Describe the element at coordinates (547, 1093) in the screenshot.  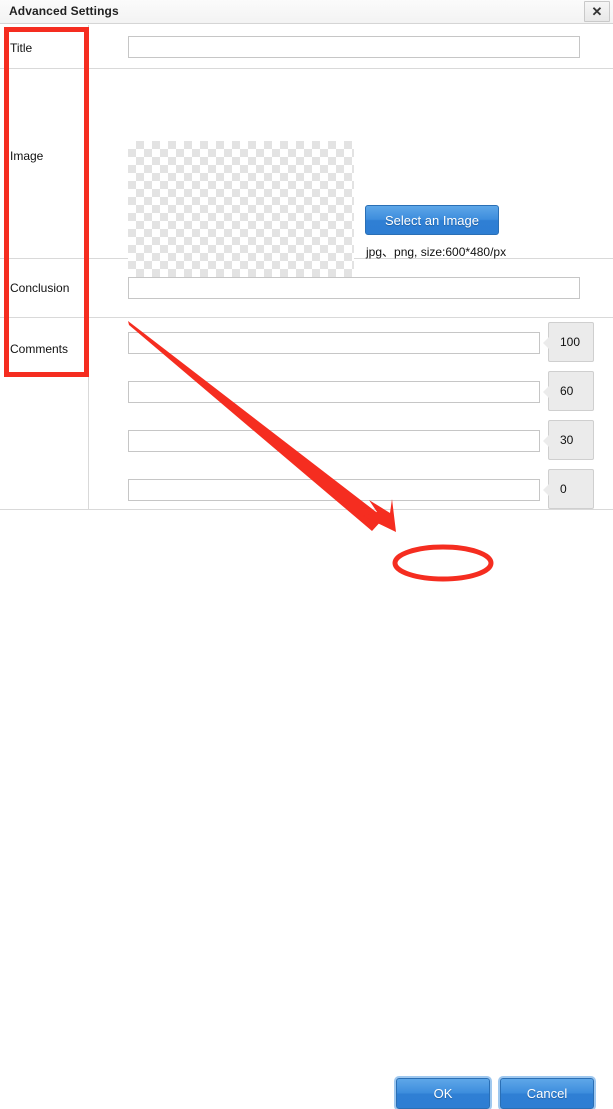
I see `cancel-button: Cancel` at that location.